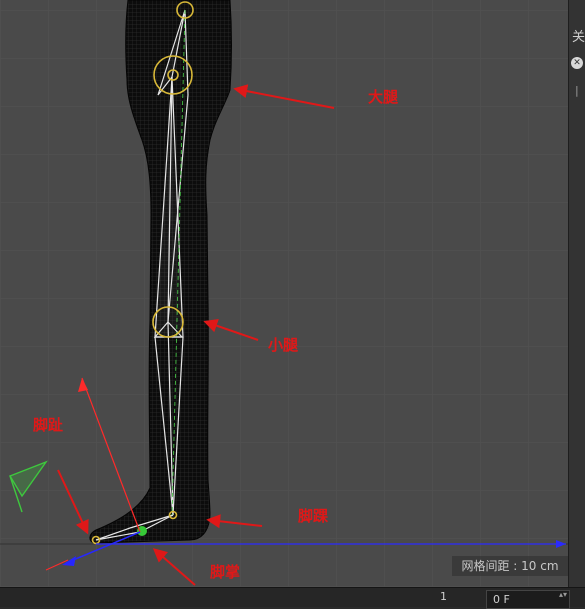 This screenshot has width=585, height=609. Describe the element at coordinates (561, 544) in the screenshot. I see `world-x-arrowhead` at that location.